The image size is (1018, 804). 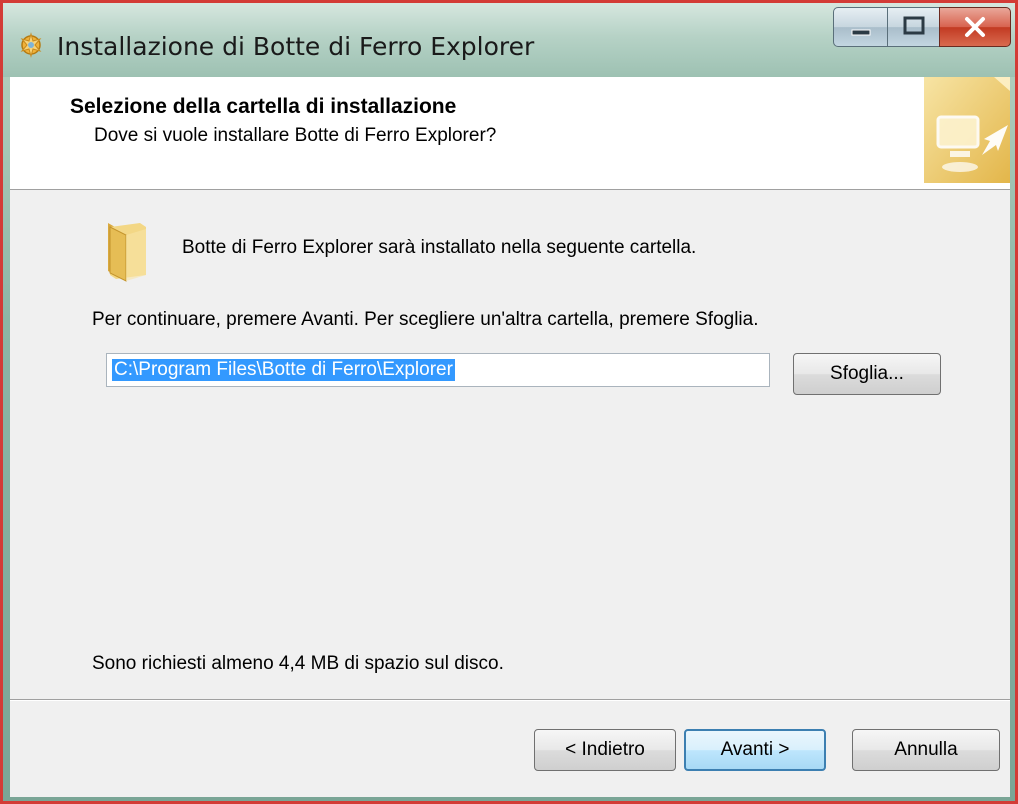 What do you see at coordinates (296, 46) in the screenshot?
I see `window-title: Installazione di Botte di Ferro Explorer` at bounding box center [296, 46].